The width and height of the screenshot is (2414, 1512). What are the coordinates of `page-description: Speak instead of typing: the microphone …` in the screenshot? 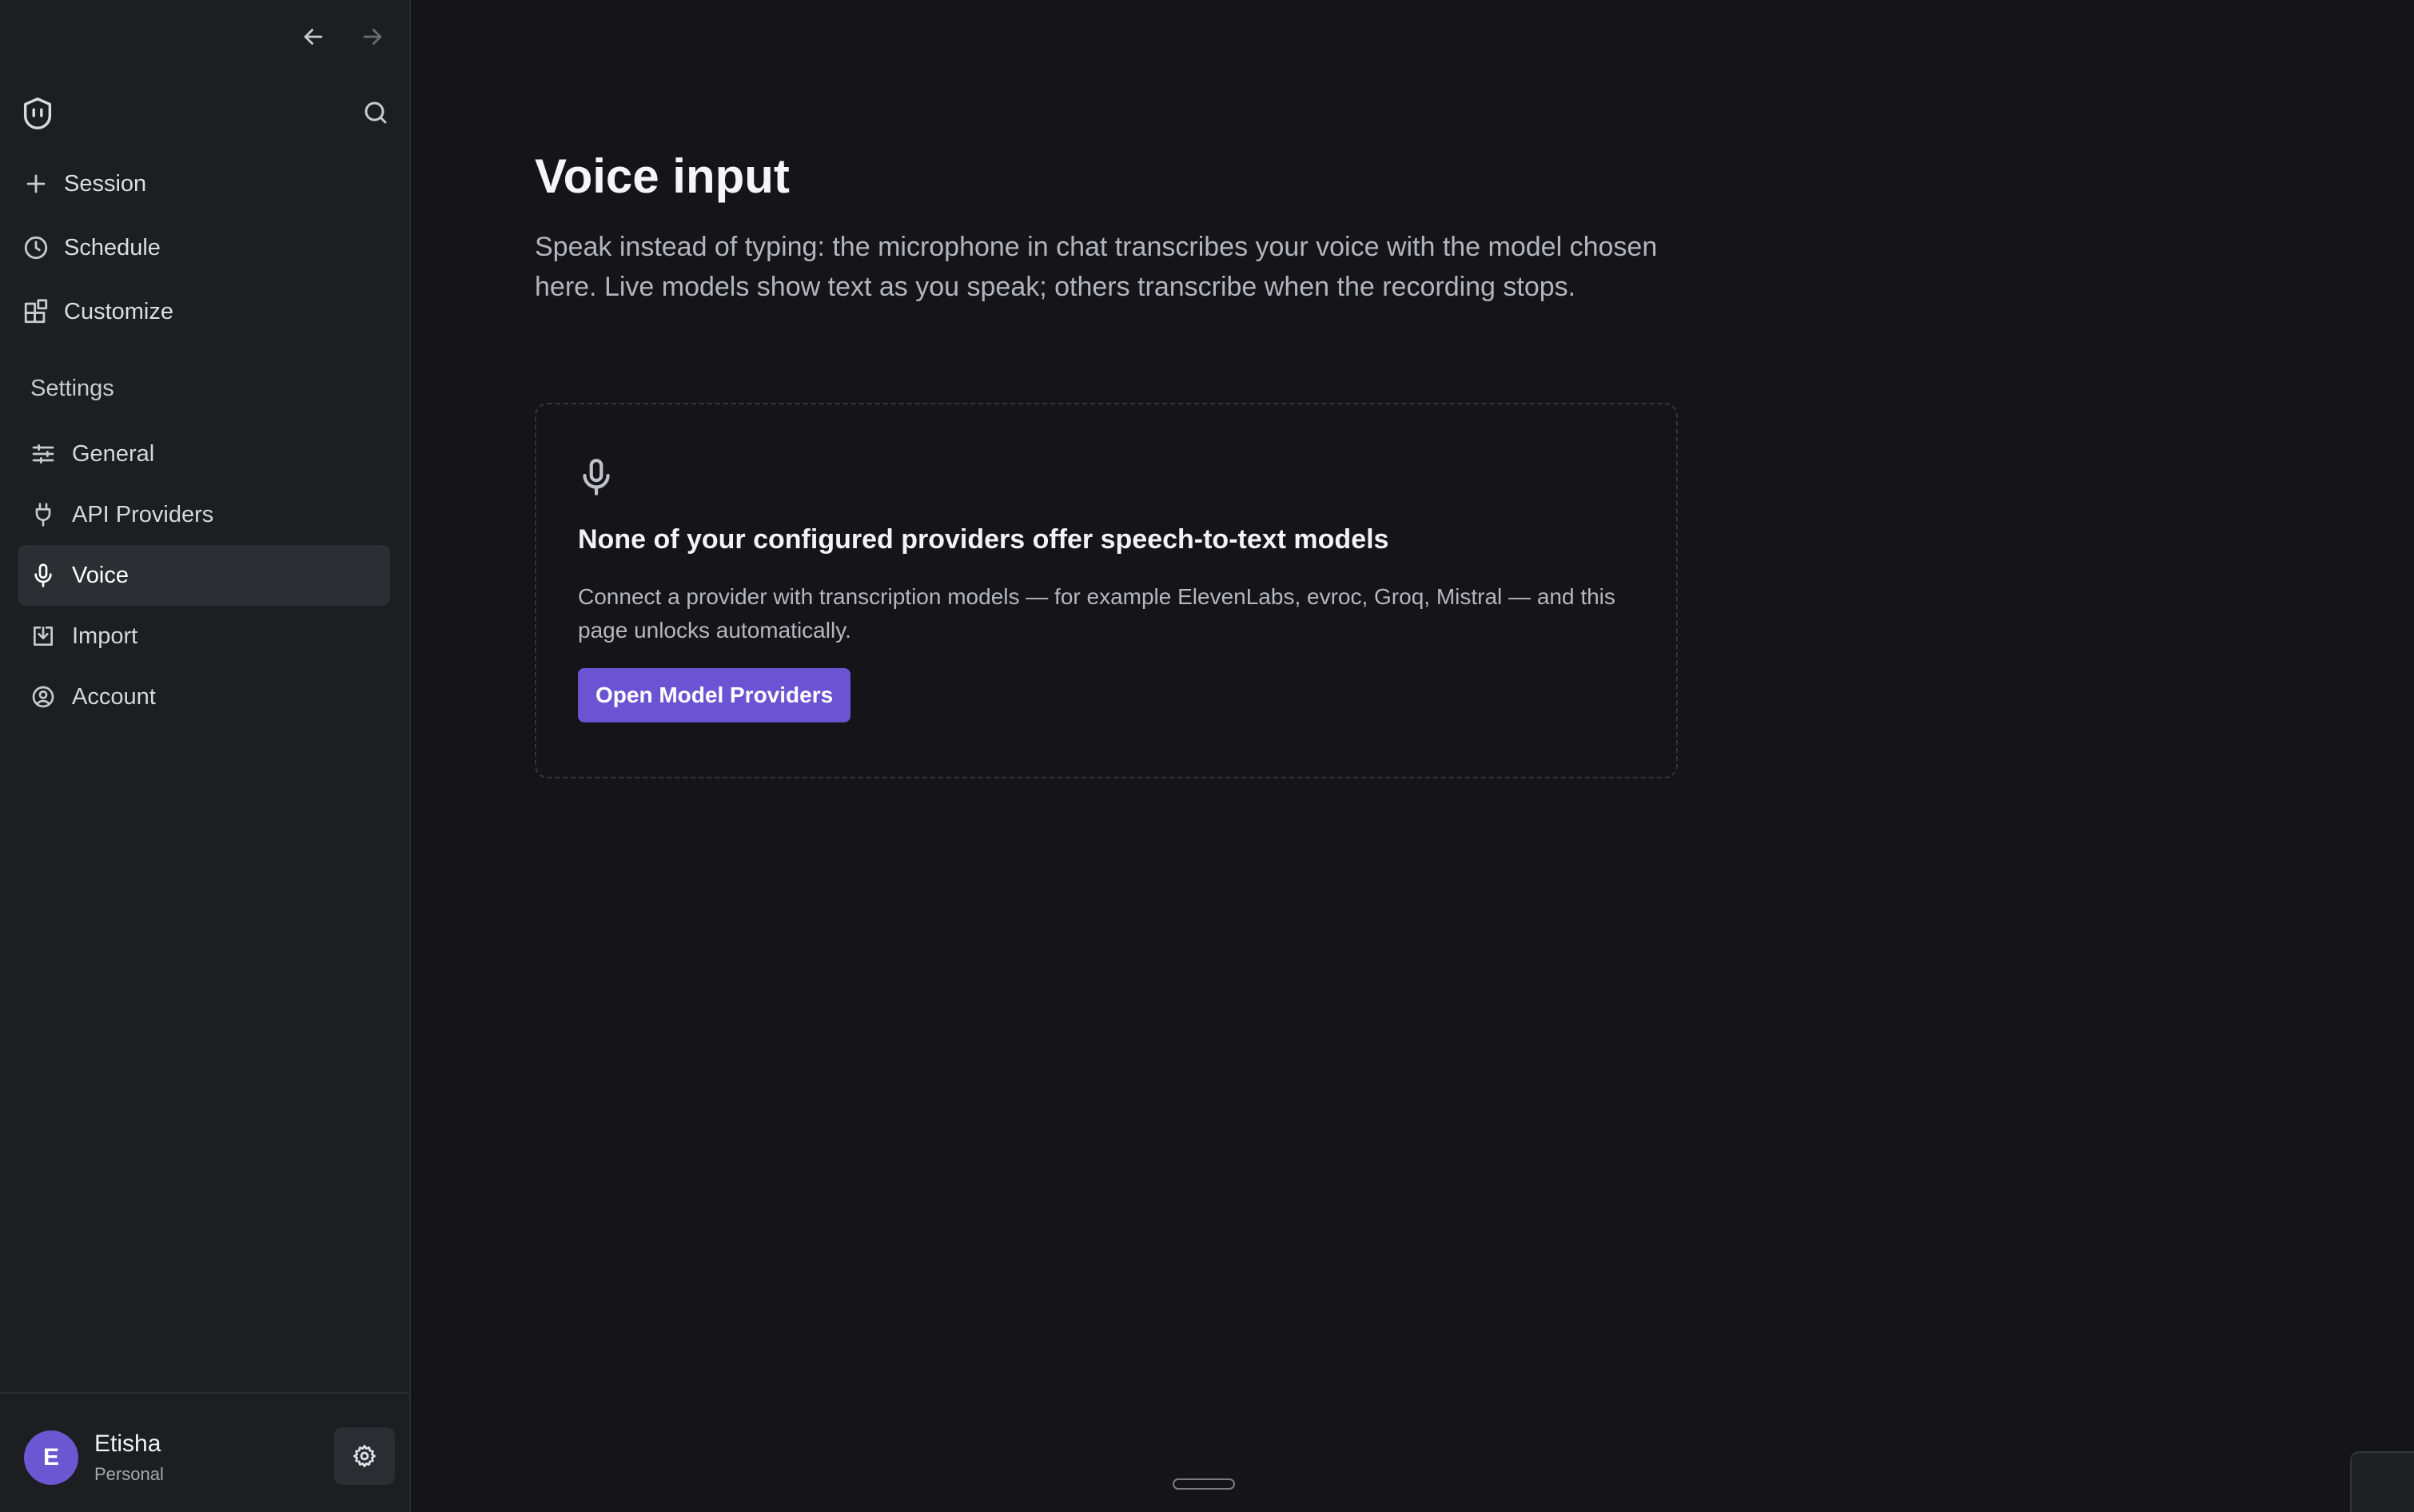 It's located at (1096, 267).